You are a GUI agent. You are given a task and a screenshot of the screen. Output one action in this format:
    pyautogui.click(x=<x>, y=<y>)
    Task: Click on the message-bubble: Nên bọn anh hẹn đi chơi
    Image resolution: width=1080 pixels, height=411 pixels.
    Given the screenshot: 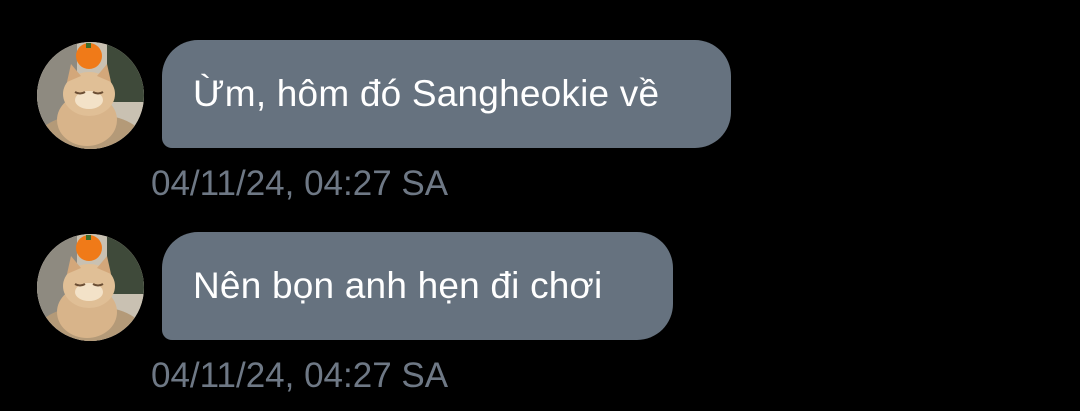 What is the action you would take?
    pyautogui.click(x=417, y=286)
    